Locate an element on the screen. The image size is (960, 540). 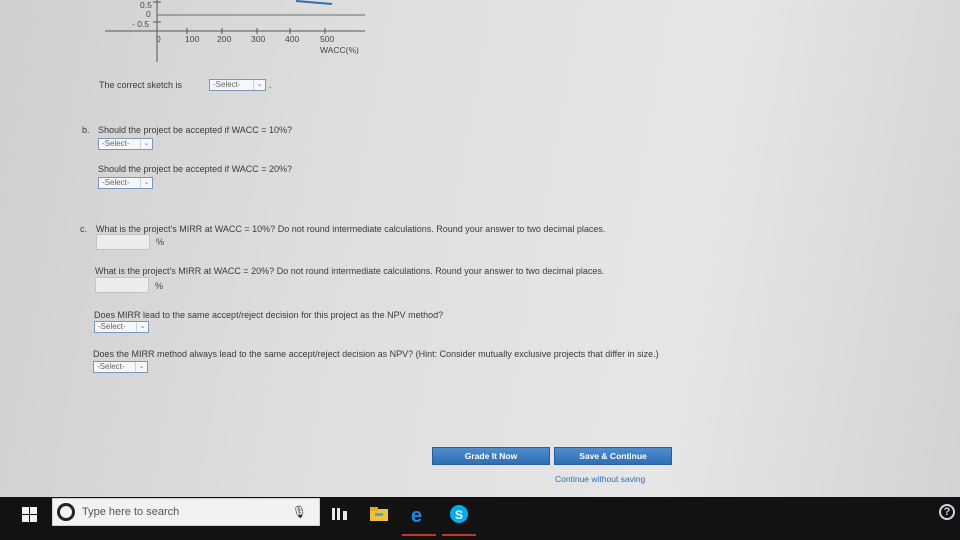
sketch-select: -Select- ⌄ is located at coordinates (237, 85).